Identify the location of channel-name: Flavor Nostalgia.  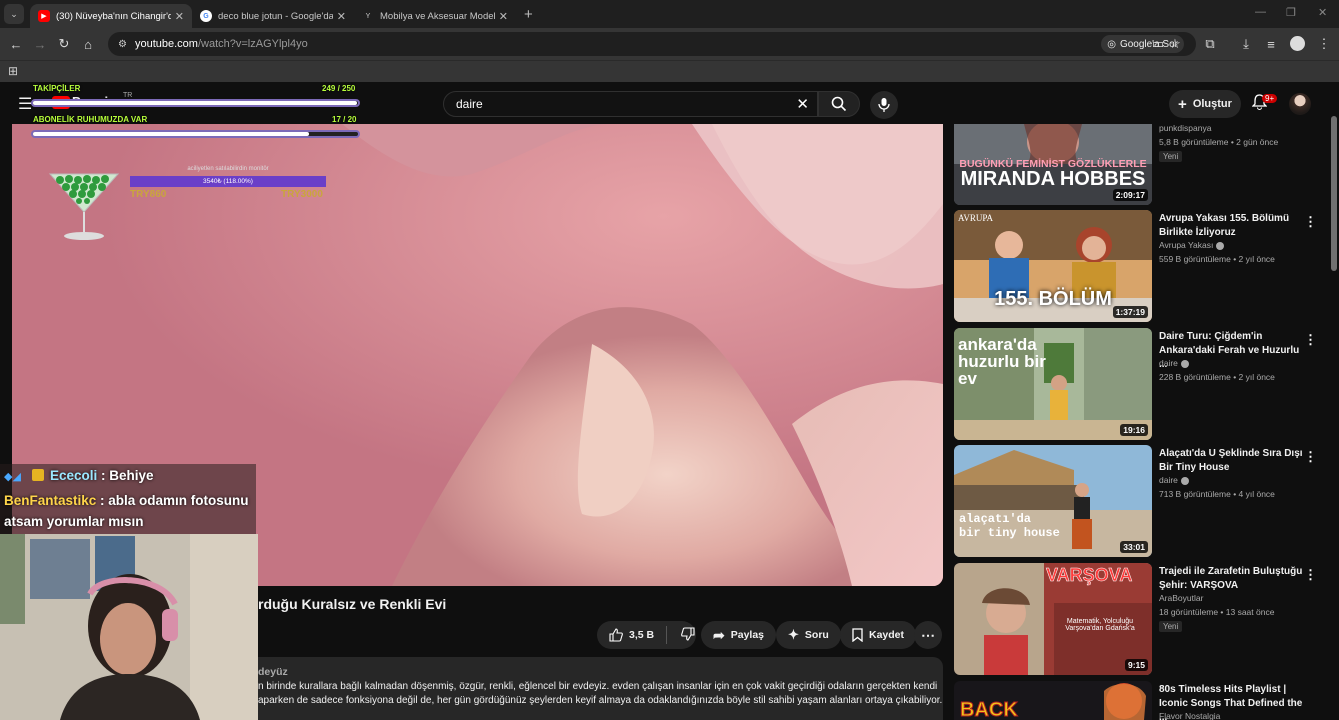
(1189, 715).